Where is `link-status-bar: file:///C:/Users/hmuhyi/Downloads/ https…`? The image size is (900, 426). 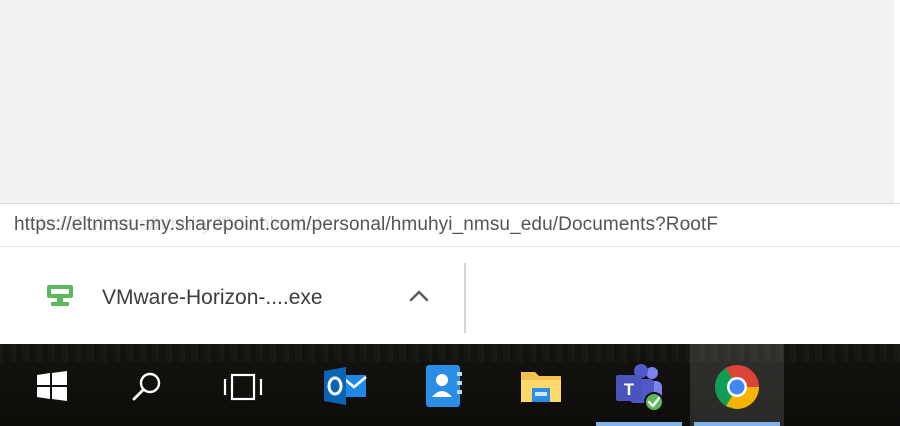 link-status-bar: file:///C:/Users/hmuhyi/Downloads/ https… is located at coordinates (450, 224).